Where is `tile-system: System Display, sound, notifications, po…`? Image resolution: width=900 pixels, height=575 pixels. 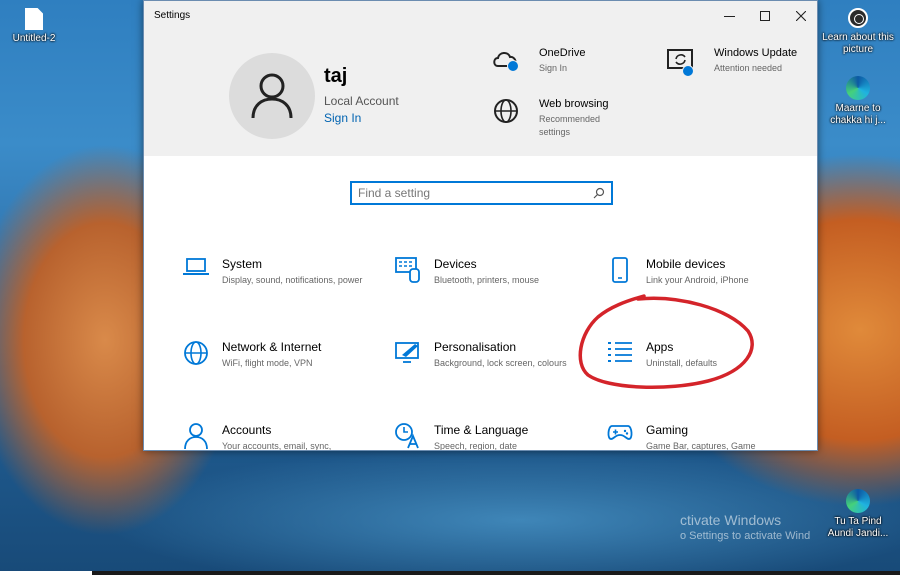
tile-system: System Display, sound, notifications, po… is located at coordinates (277, 272).